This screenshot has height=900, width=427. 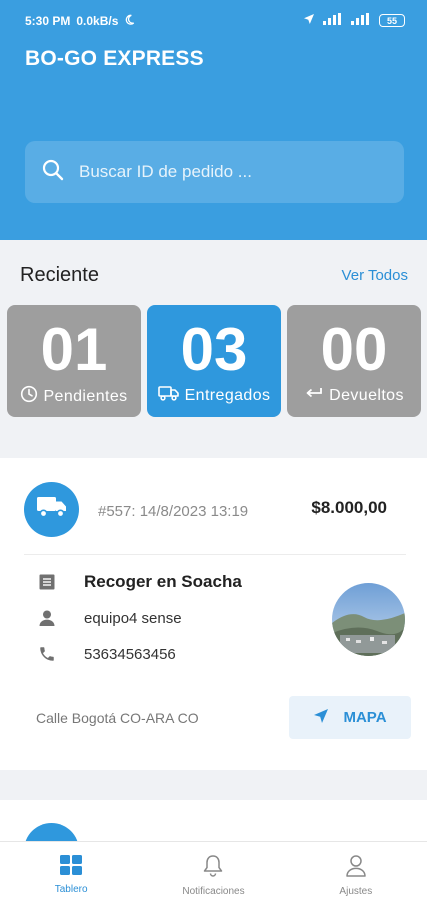 I want to click on return-arrow-icon, so click(x=314, y=395).